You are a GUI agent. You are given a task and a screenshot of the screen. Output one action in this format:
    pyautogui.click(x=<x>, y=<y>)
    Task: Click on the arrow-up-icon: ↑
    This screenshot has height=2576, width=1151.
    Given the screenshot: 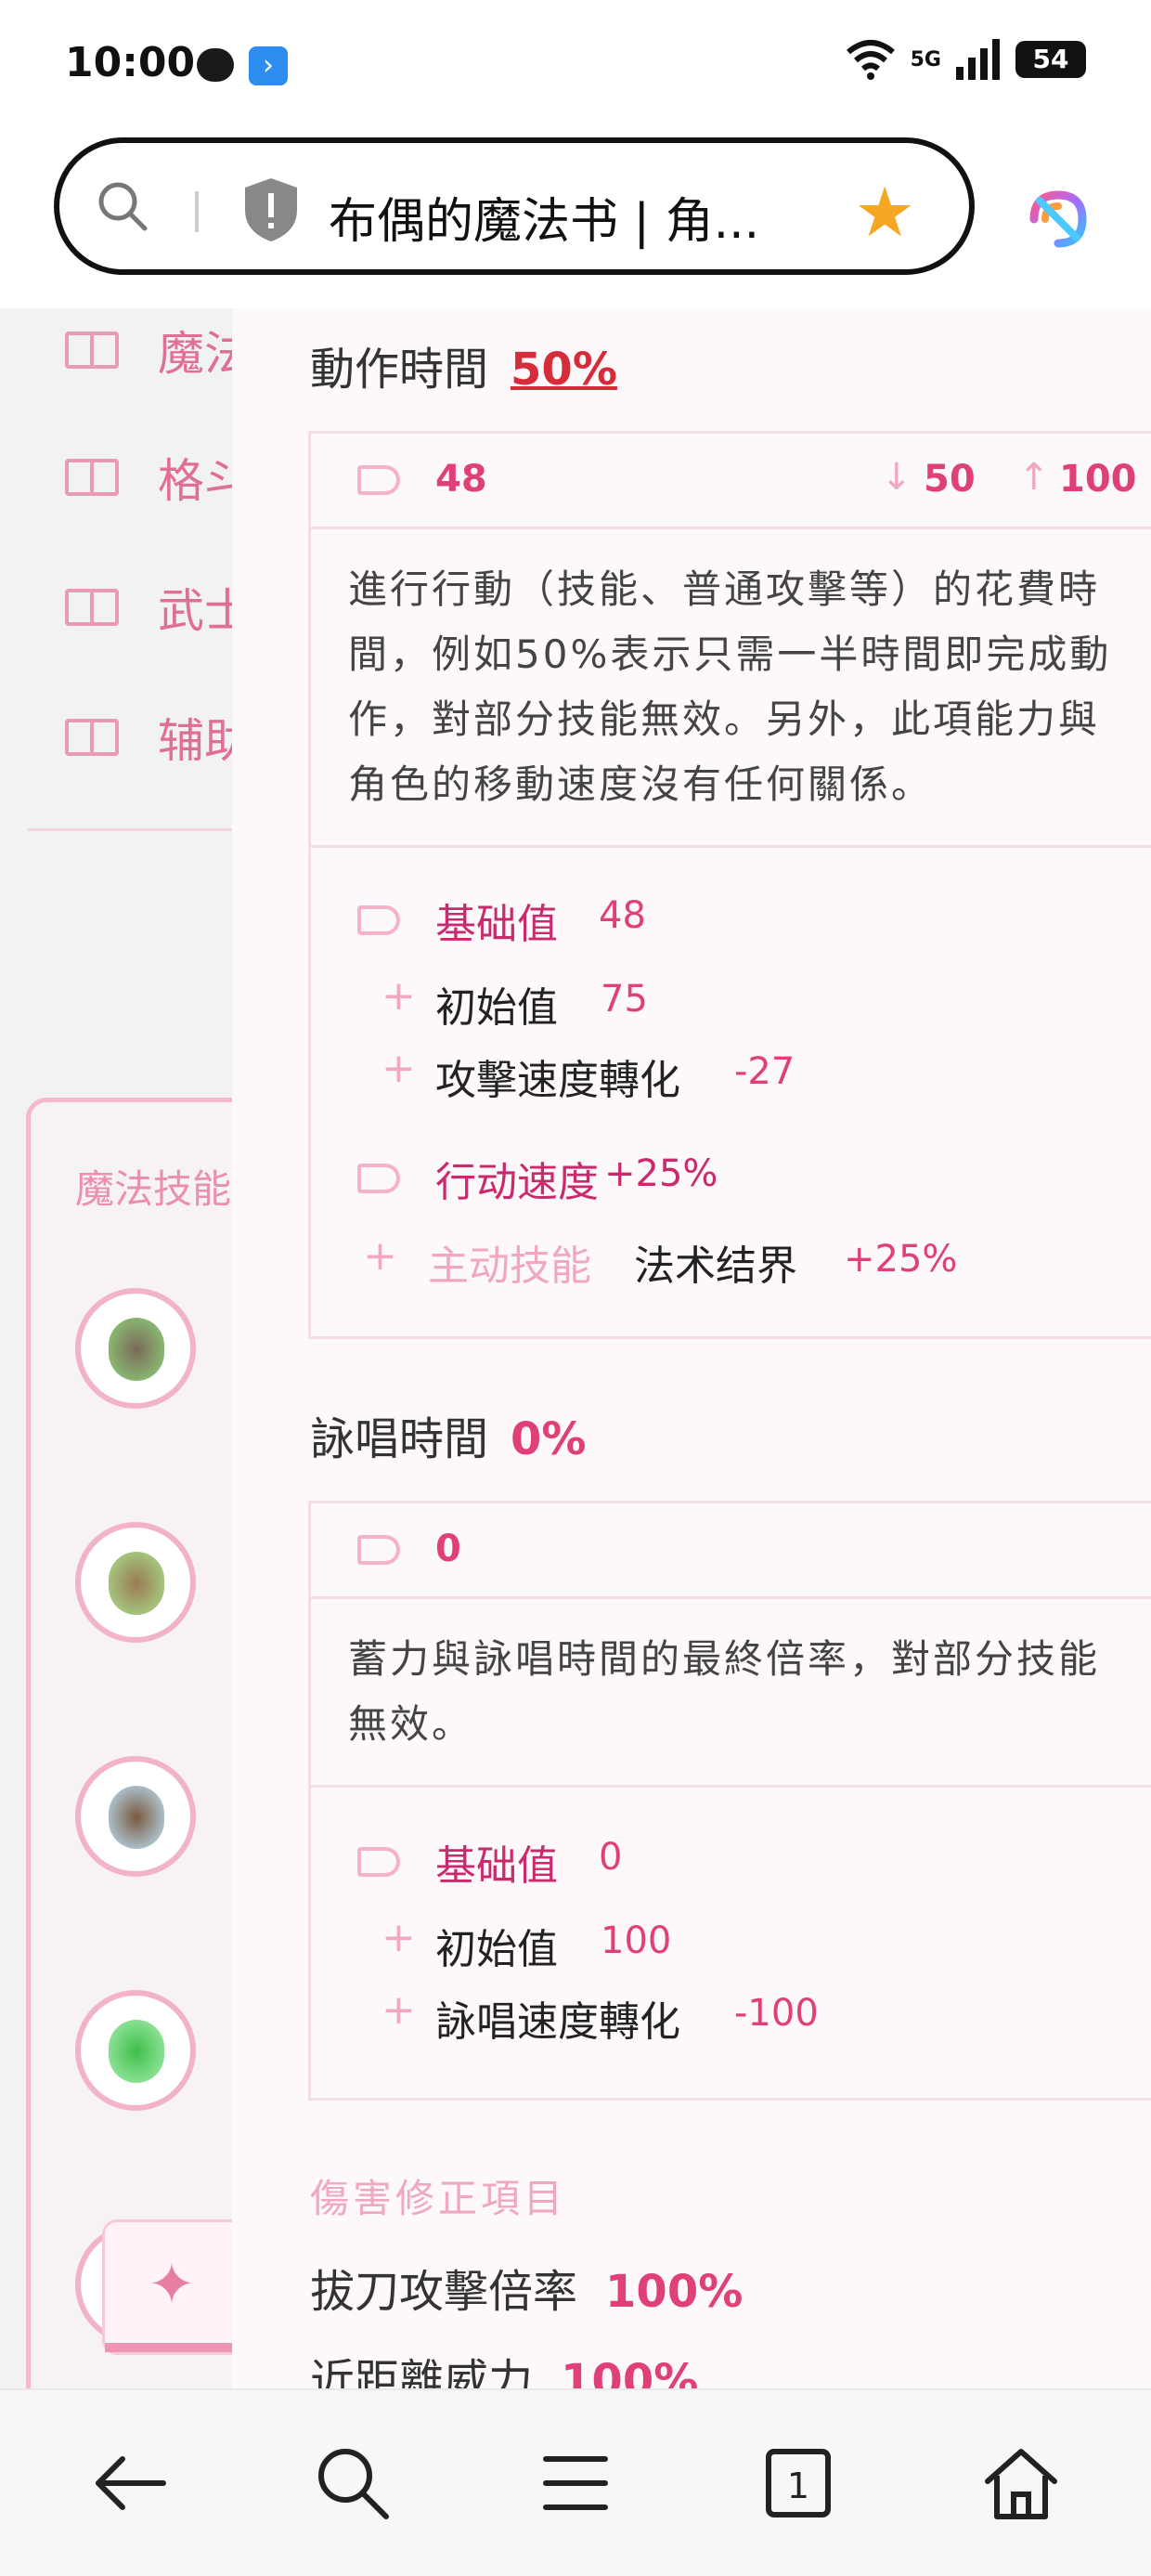 What is the action you would take?
    pyautogui.click(x=1034, y=478)
    